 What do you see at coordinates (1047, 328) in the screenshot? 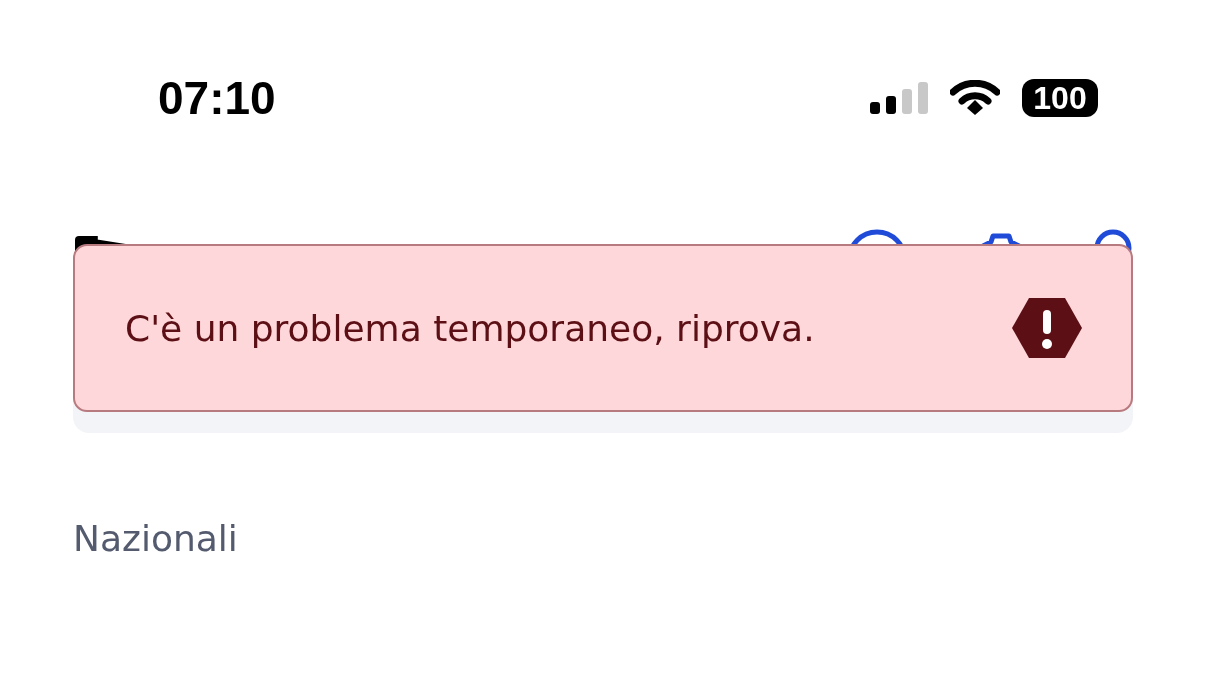
I see `warning-icon` at bounding box center [1047, 328].